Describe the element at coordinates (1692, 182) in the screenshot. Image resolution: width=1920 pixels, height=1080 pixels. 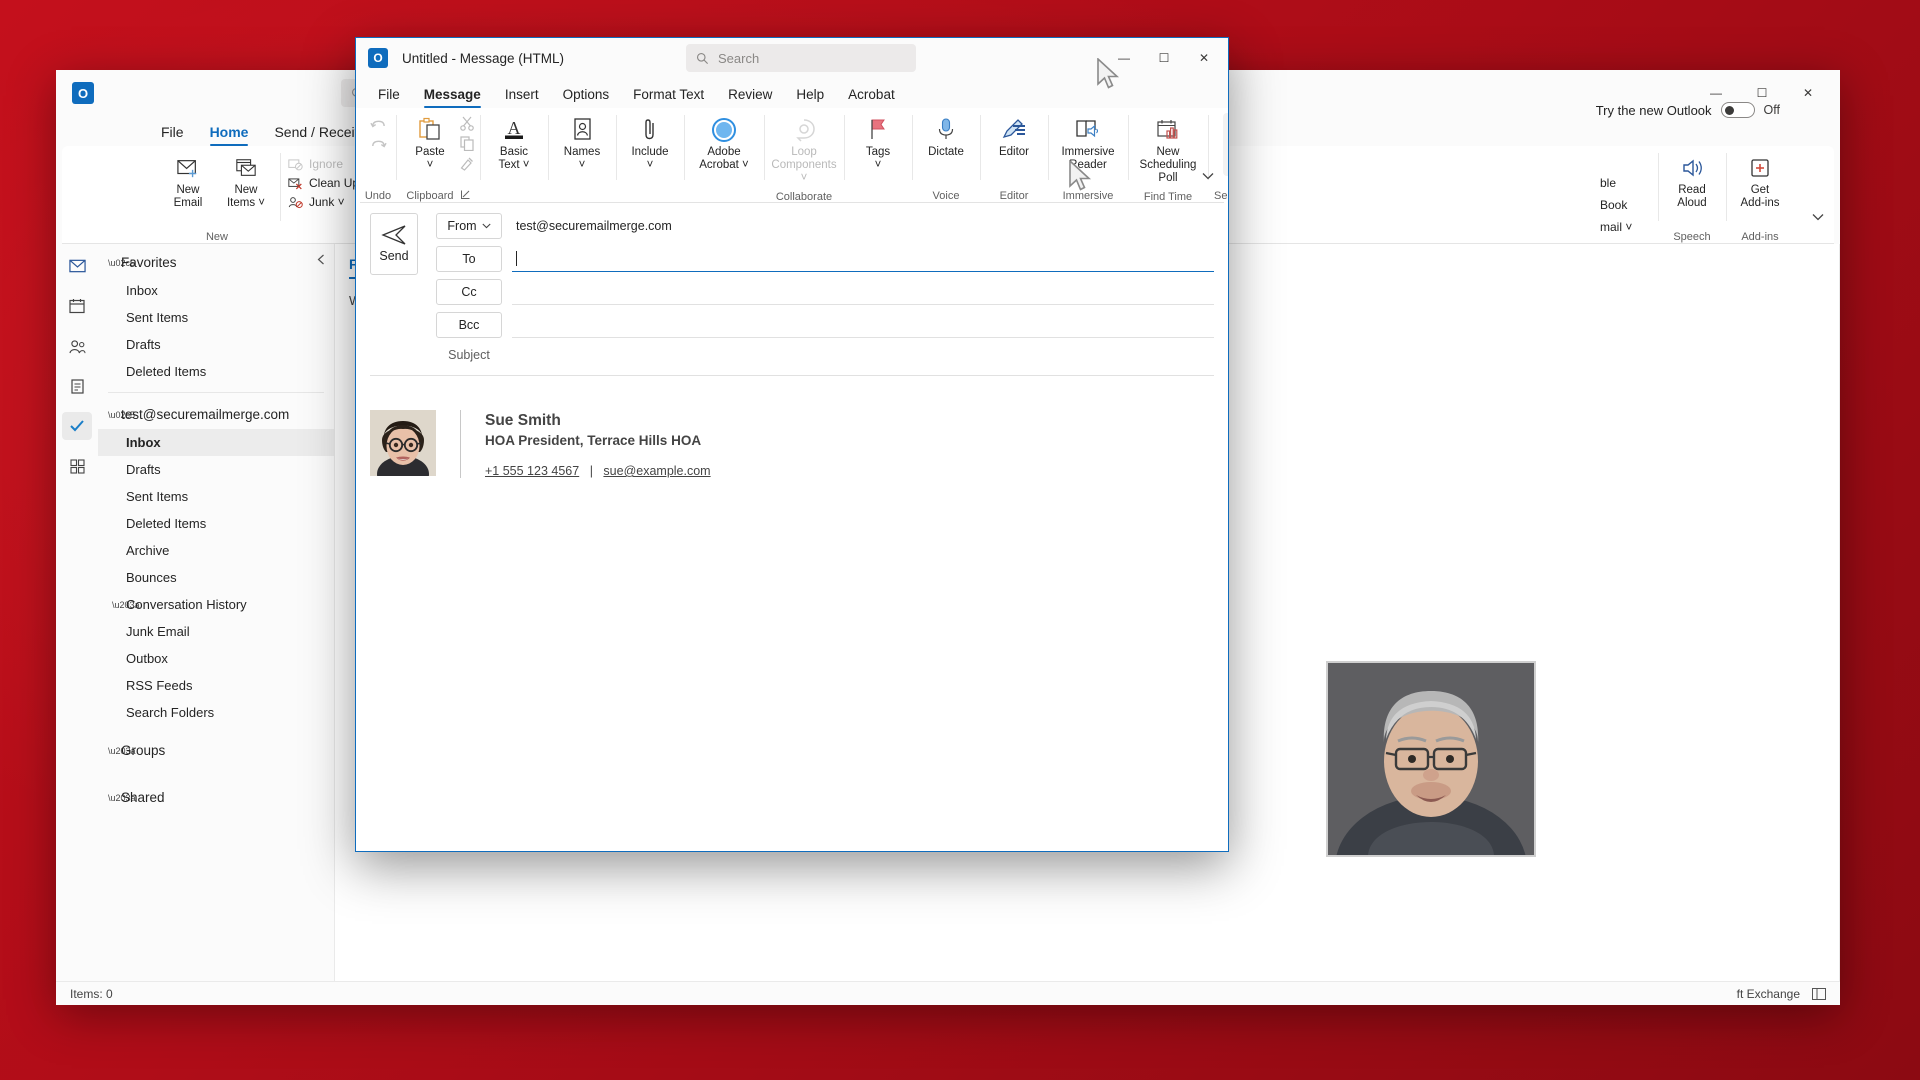
I see `read-aloud-button: Read Aloud` at that location.